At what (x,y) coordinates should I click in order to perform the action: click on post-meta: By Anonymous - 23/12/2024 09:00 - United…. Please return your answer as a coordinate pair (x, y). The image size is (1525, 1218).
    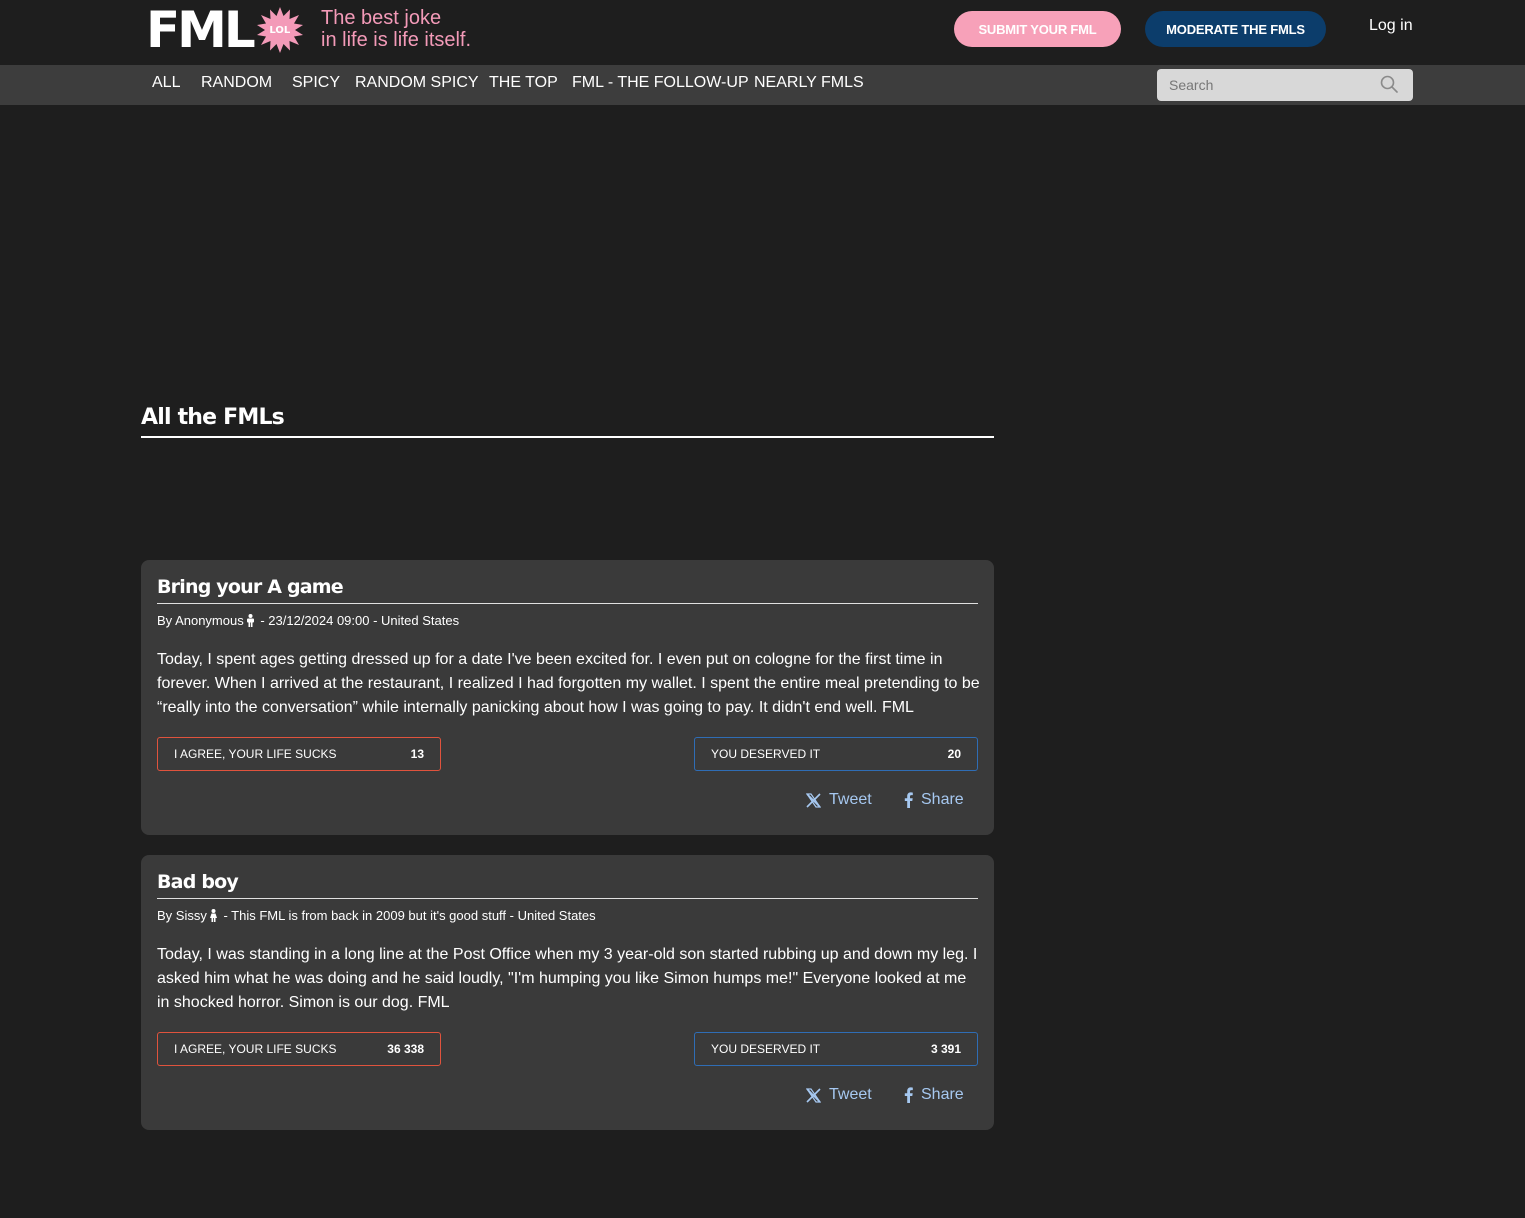
    Looking at the image, I should click on (308, 621).